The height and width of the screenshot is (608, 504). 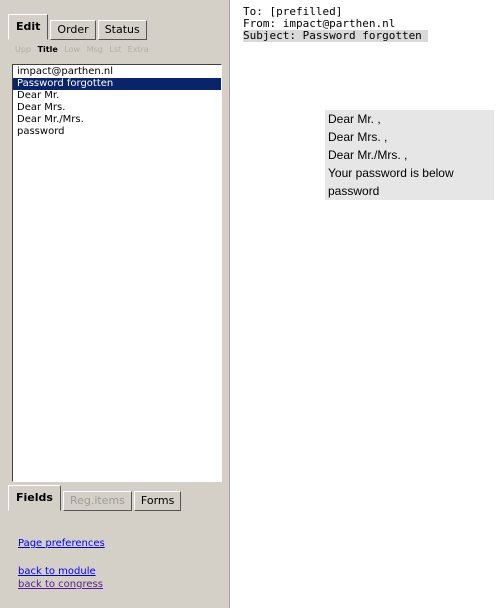 I want to click on subtab-lst: Lst, so click(x=115, y=49).